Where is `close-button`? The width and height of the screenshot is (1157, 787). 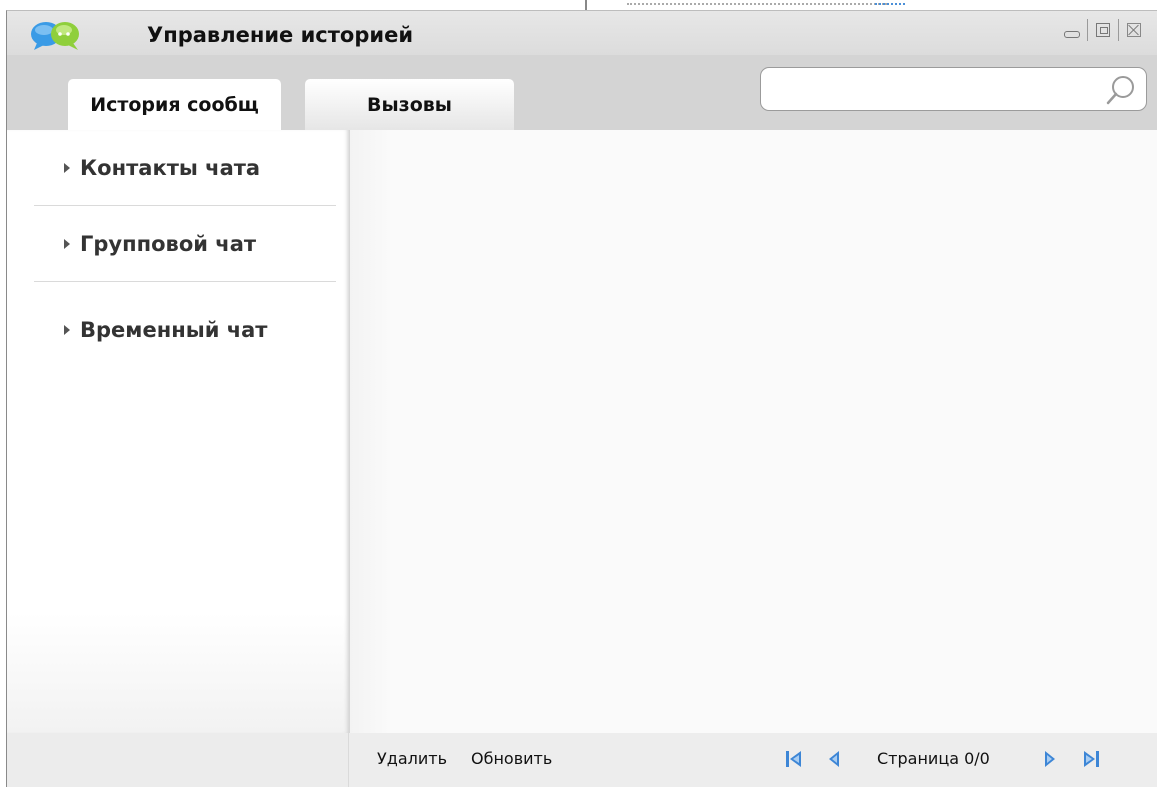 close-button is located at coordinates (1134, 30).